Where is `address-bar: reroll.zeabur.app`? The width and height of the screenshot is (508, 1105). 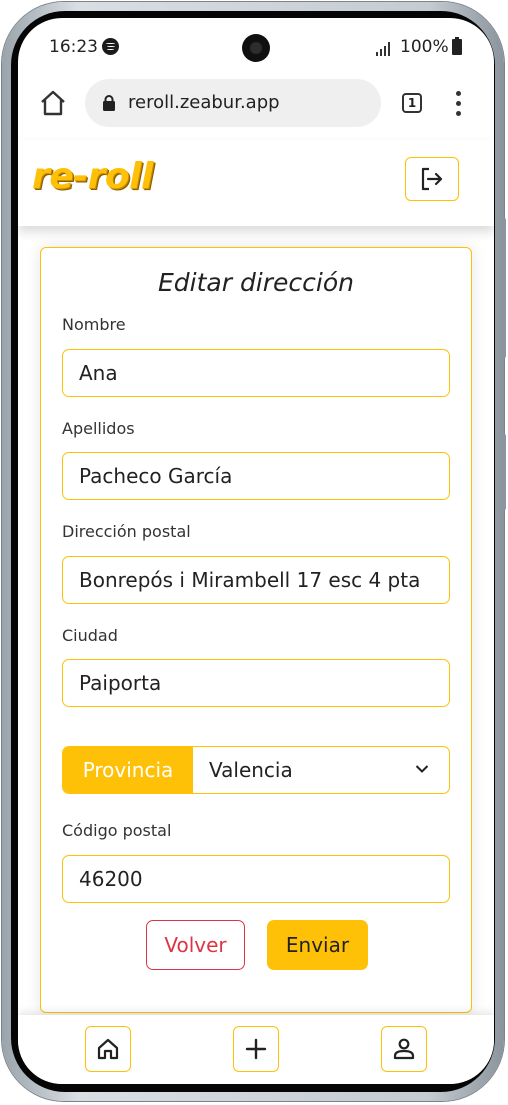 address-bar: reroll.zeabur.app is located at coordinates (233, 103).